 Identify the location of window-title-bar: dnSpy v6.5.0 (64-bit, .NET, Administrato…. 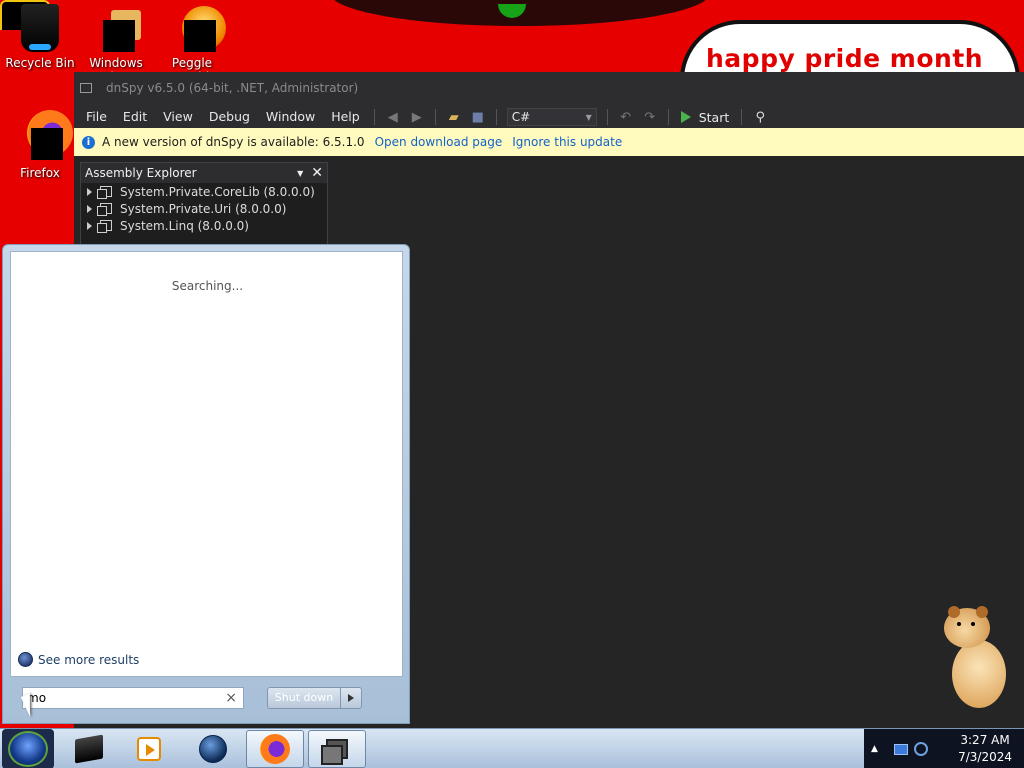
(549, 88).